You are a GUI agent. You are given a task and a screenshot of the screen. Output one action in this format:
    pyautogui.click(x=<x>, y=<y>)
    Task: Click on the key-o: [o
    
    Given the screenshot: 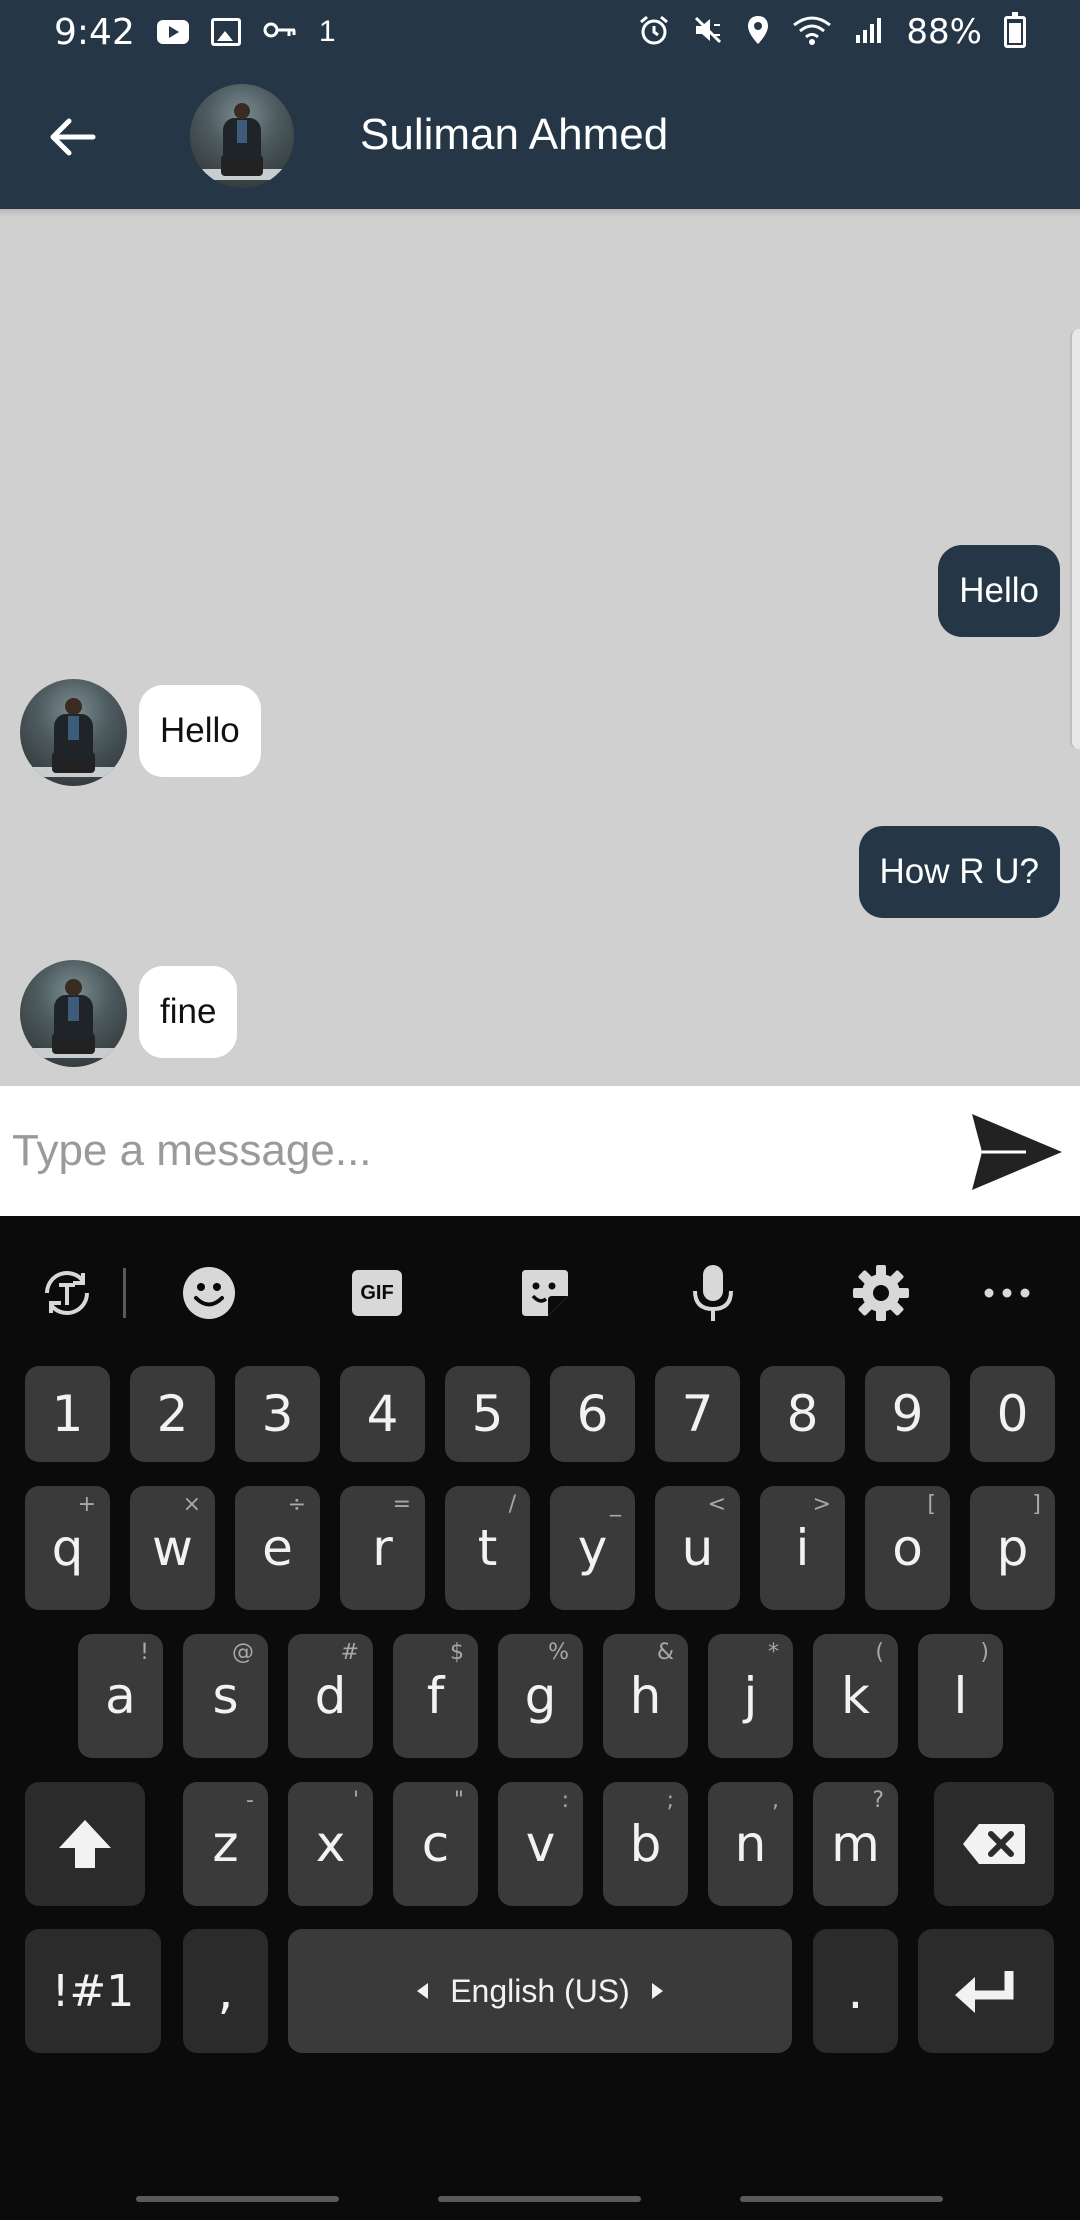 What is the action you would take?
    pyautogui.click(x=907, y=1548)
    